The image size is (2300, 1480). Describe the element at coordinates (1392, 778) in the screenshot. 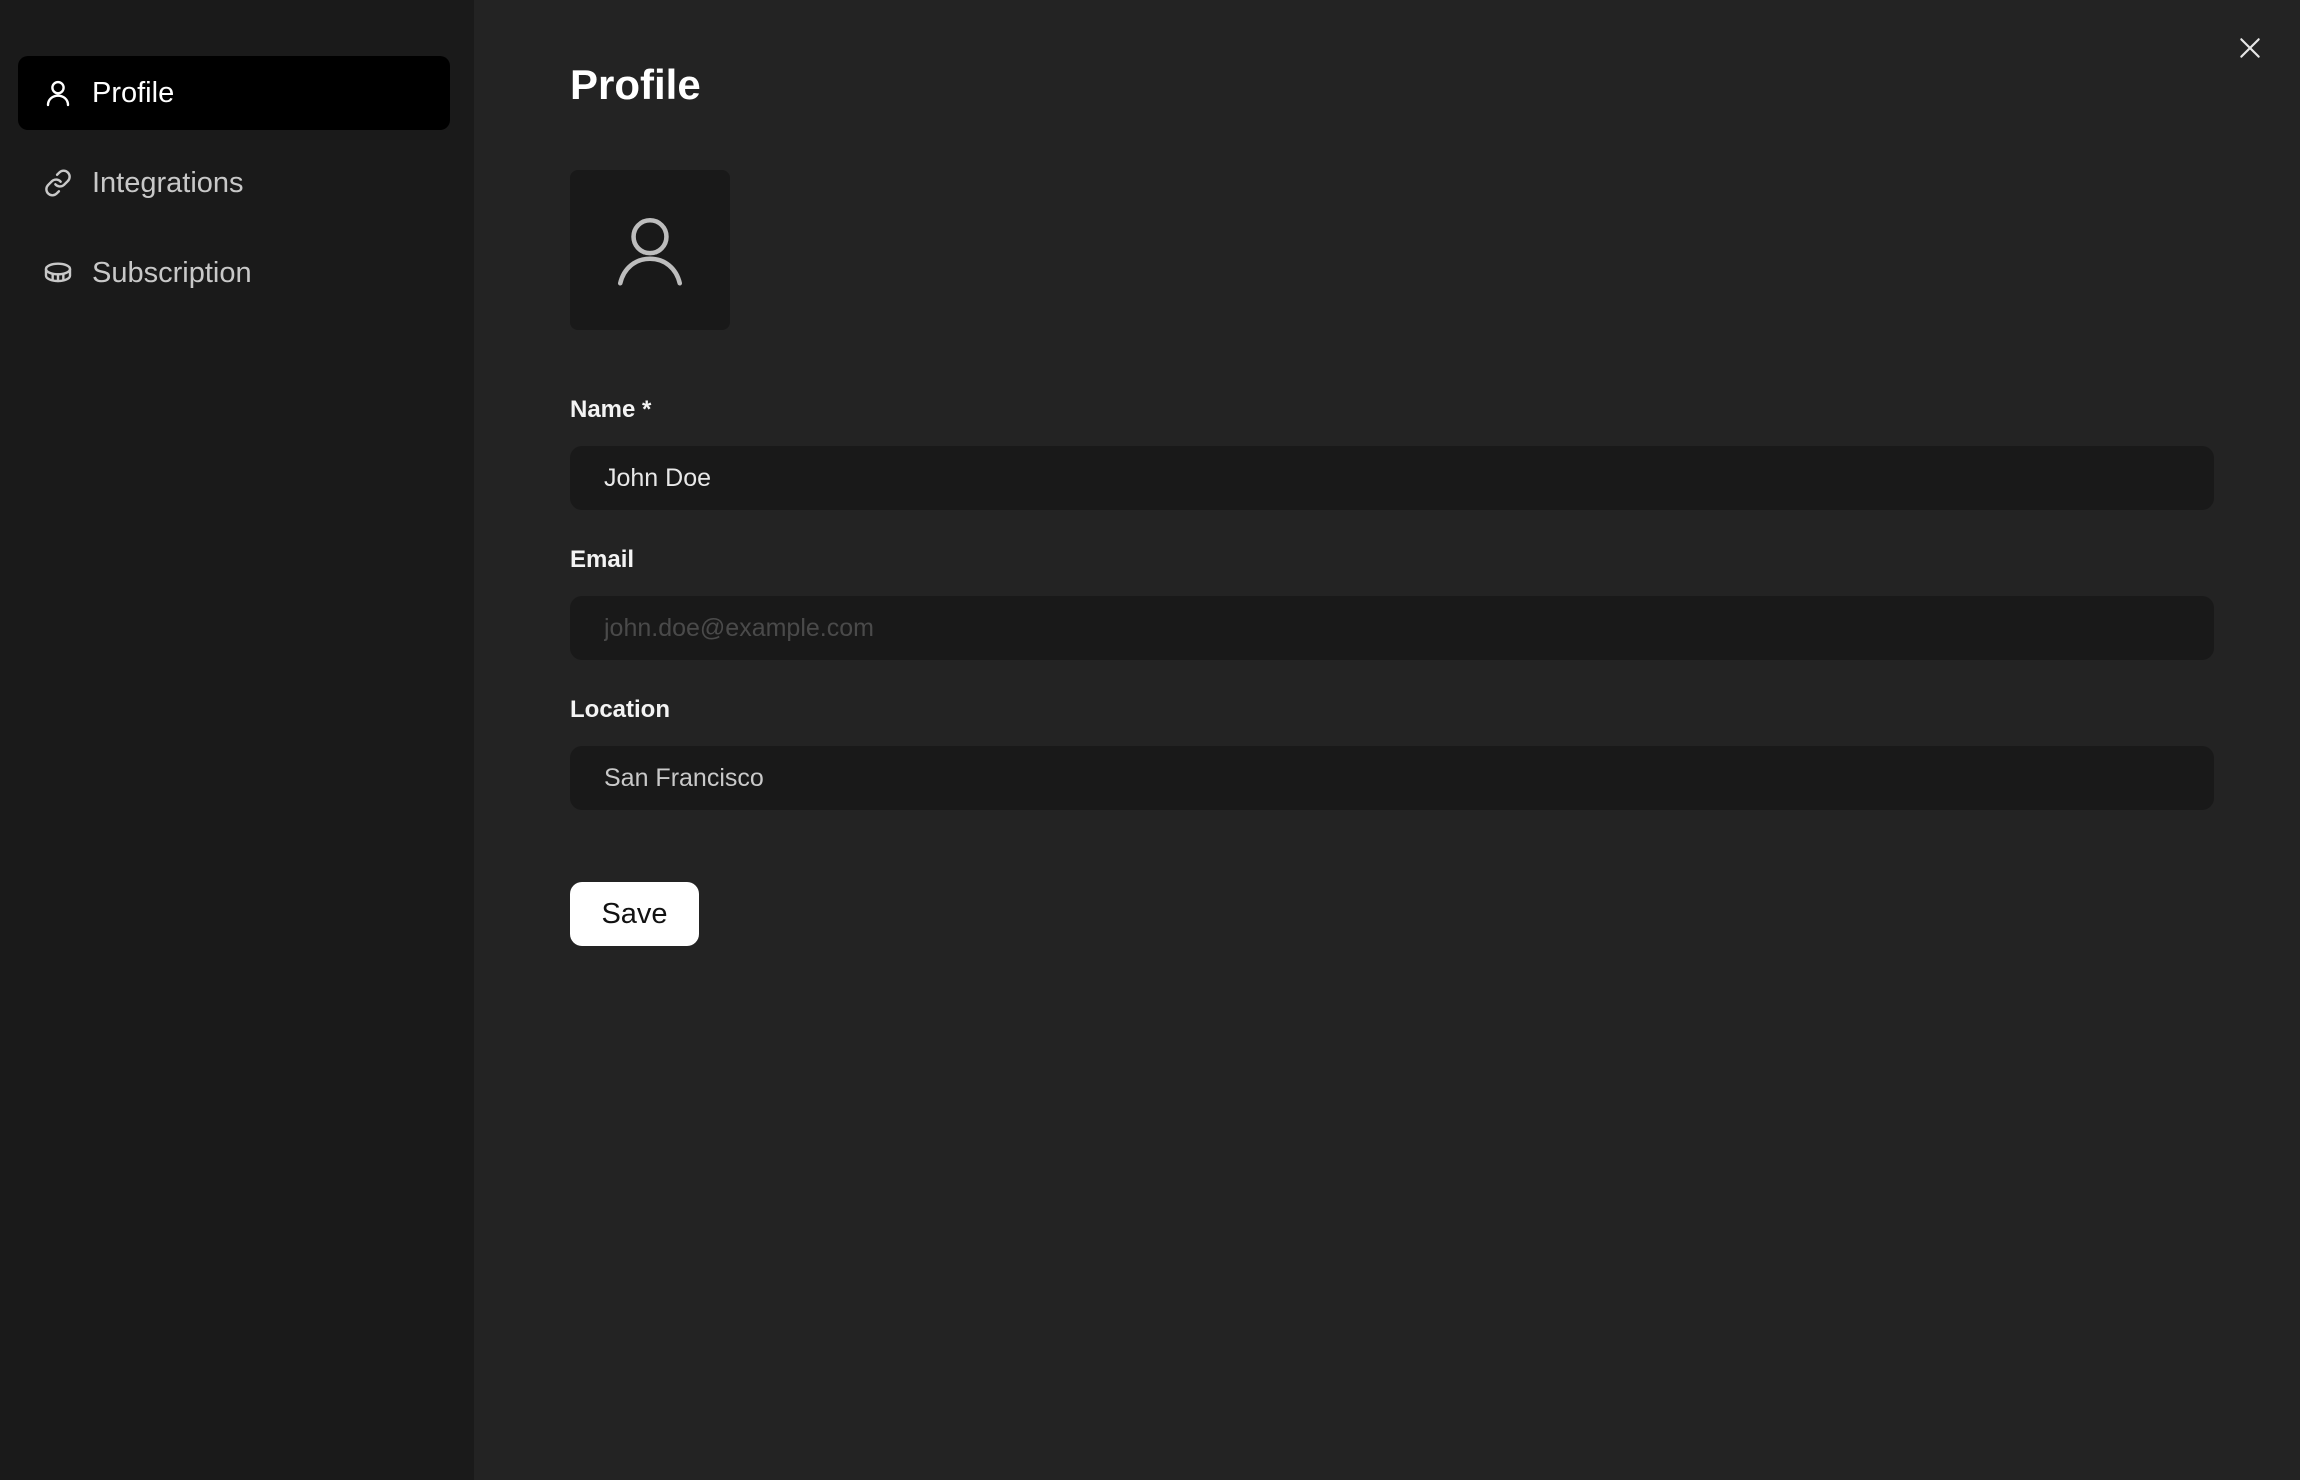

I see `location-field` at that location.